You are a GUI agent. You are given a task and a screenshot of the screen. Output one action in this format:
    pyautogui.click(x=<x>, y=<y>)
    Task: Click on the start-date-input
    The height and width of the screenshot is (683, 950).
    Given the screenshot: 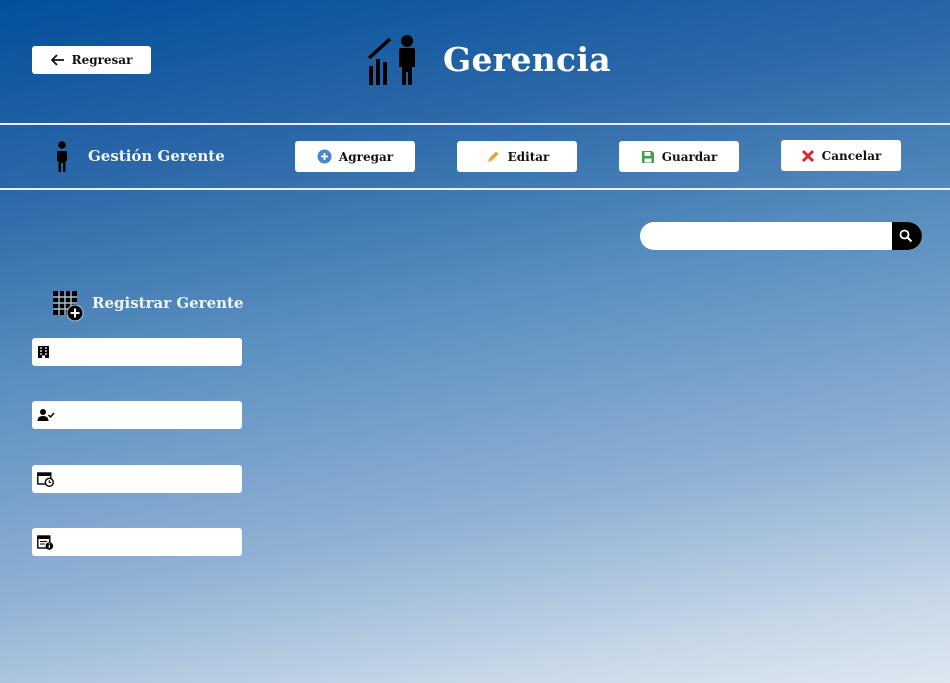 What is the action you would take?
    pyautogui.click(x=150, y=479)
    